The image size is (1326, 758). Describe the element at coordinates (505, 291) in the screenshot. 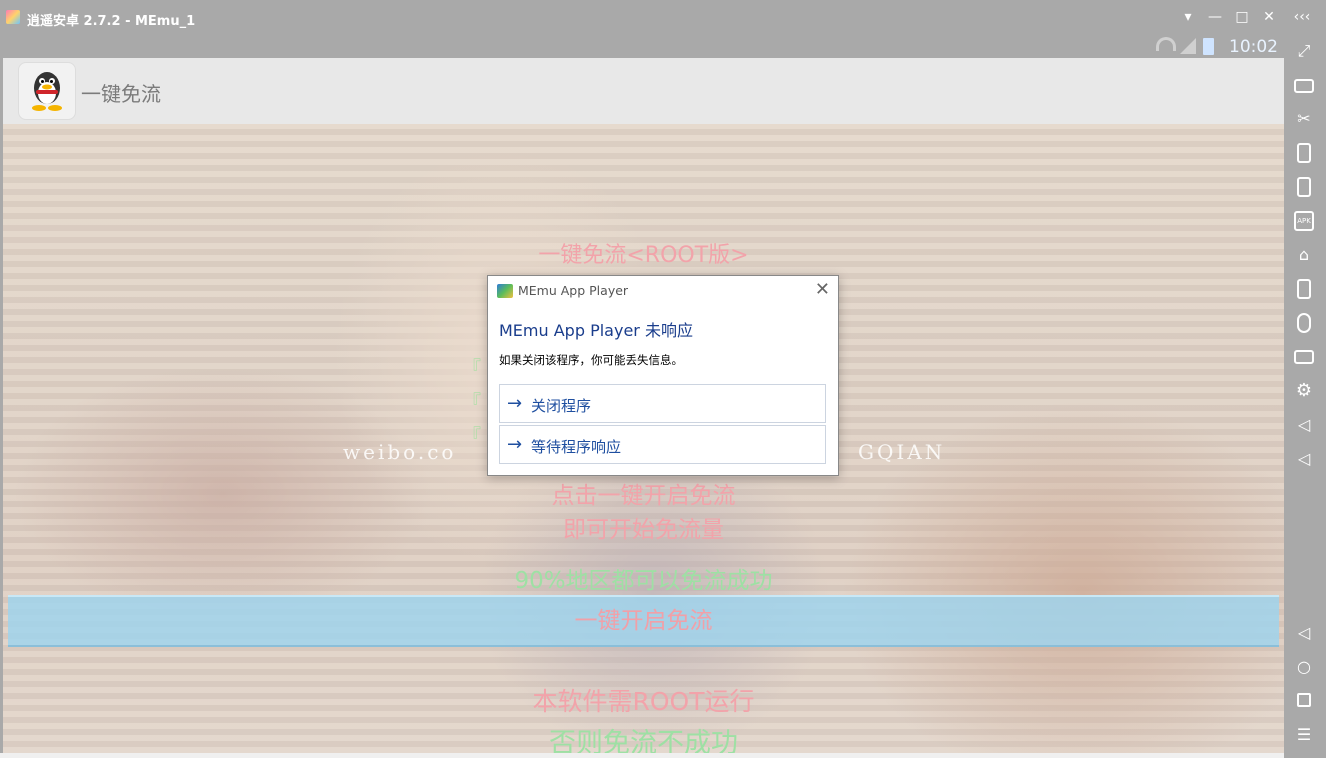

I see `memu-app-icon` at that location.